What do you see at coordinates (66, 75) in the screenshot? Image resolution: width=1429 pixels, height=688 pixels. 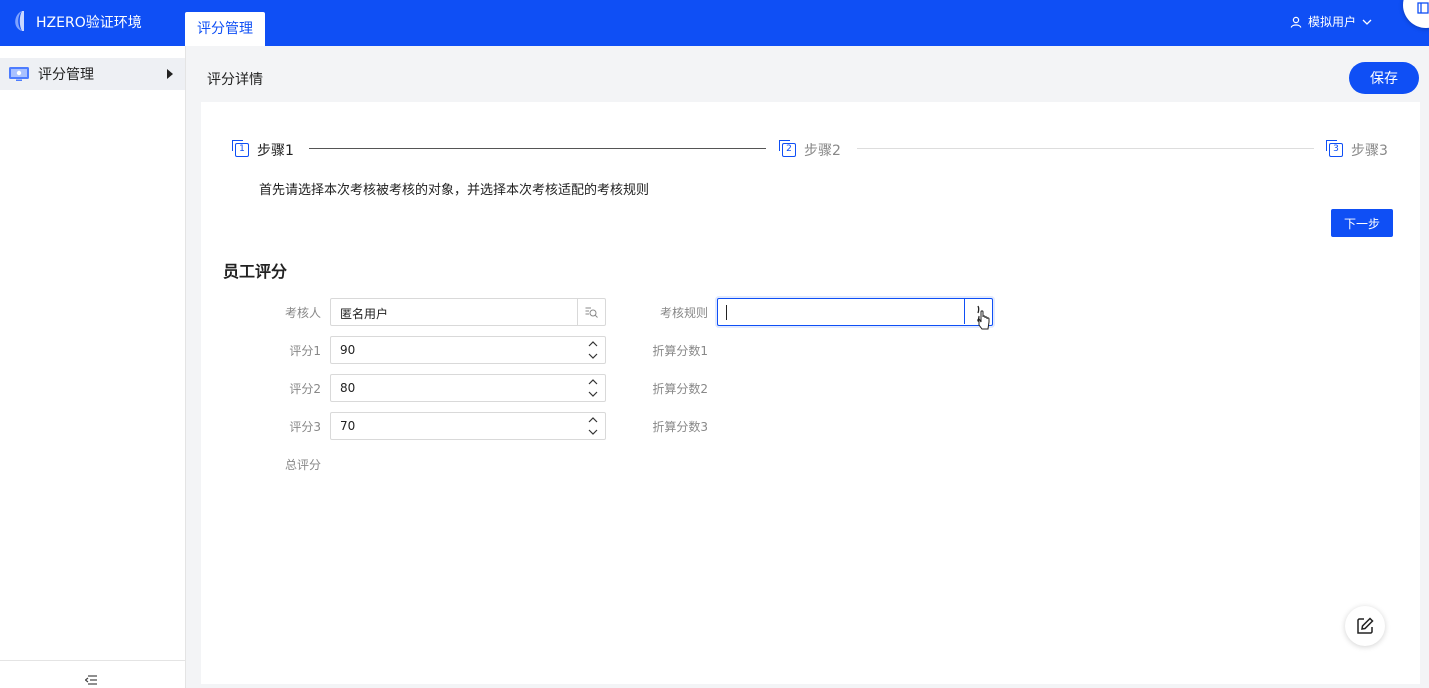 I see `sidebar-item-label: 评分管理` at bounding box center [66, 75].